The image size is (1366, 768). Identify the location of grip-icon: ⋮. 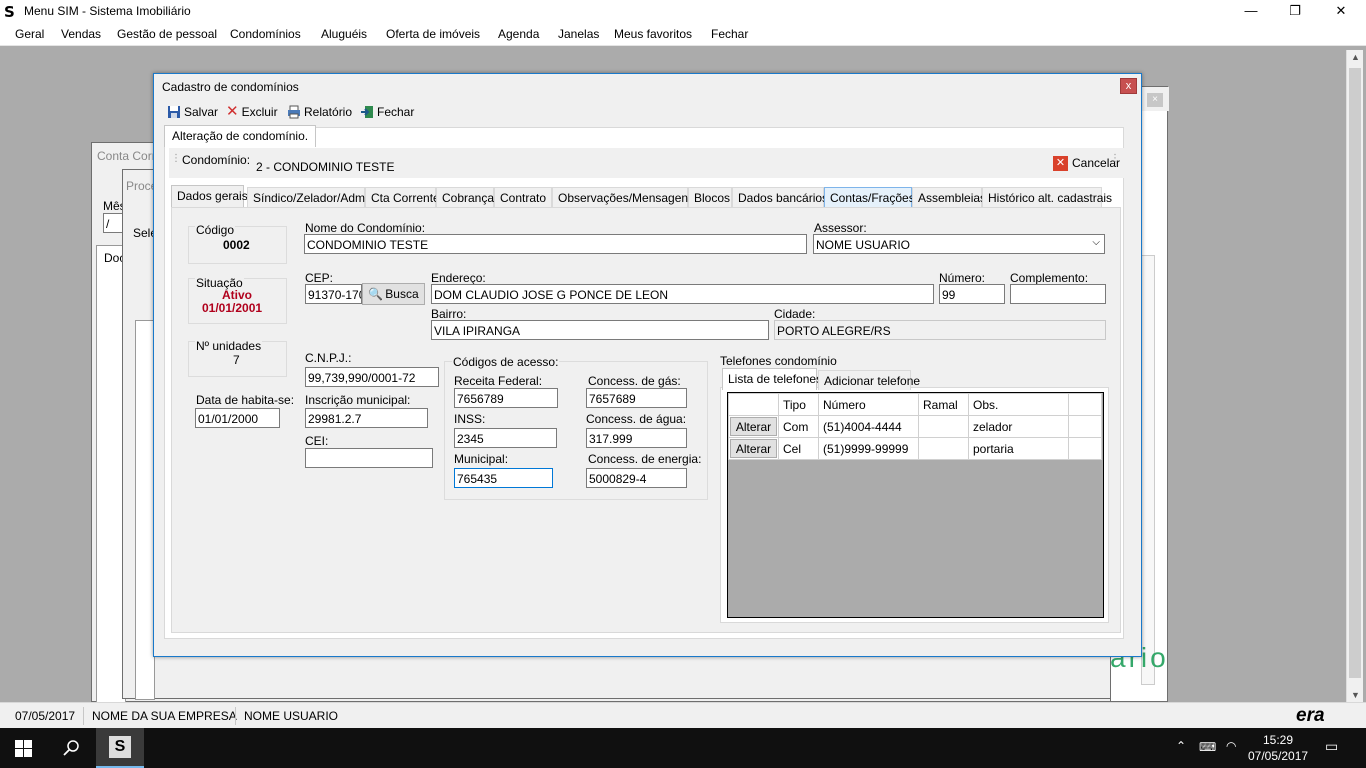
(1115, 158).